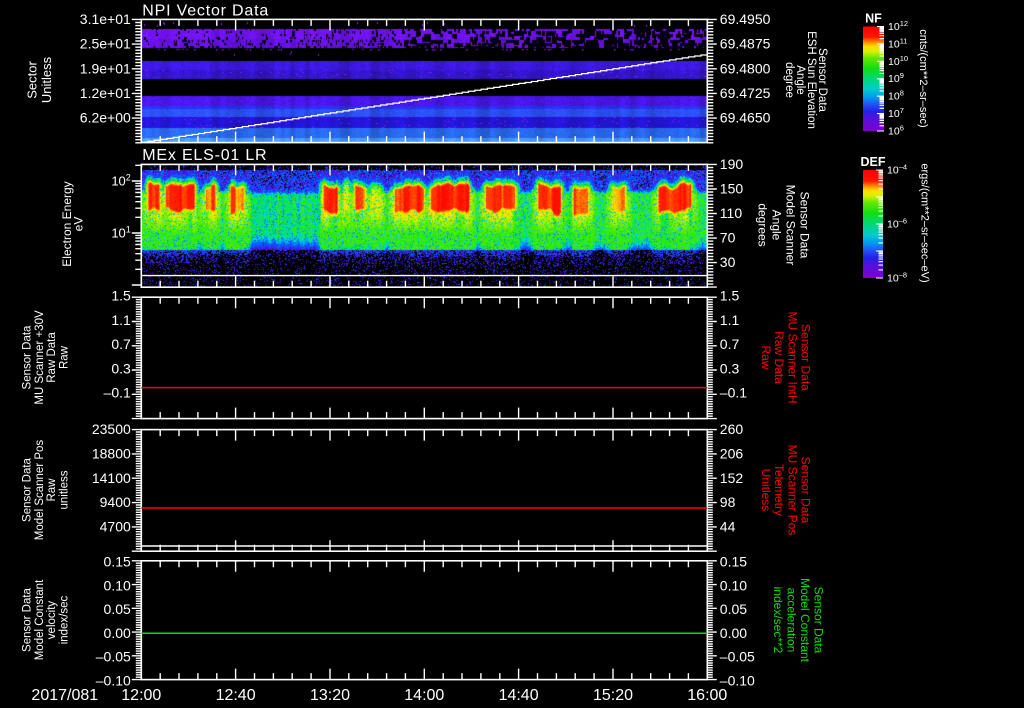  I want to click on svg-text: 98, so click(728, 502).